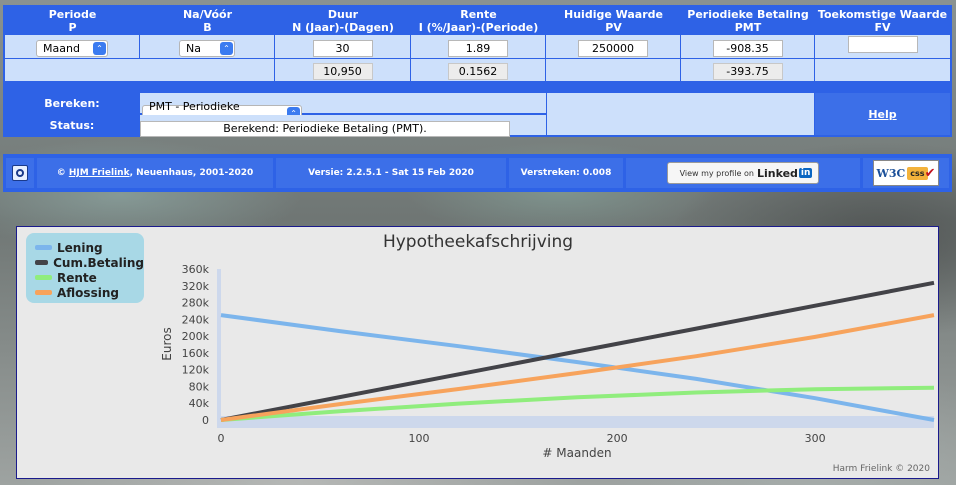 Image resolution: width=956 pixels, height=485 pixels. I want to click on pmt-cell: -908.35, so click(748, 46).